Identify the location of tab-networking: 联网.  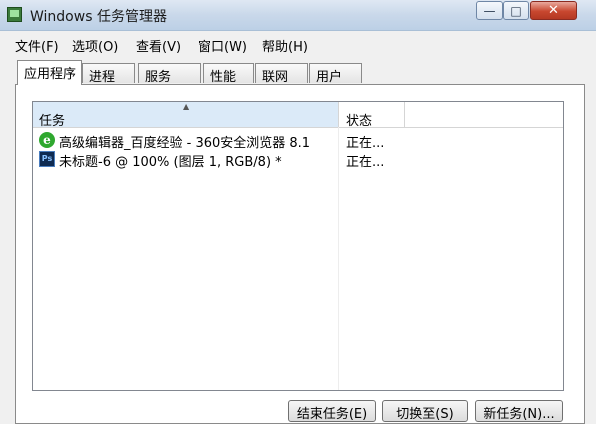
(281, 74).